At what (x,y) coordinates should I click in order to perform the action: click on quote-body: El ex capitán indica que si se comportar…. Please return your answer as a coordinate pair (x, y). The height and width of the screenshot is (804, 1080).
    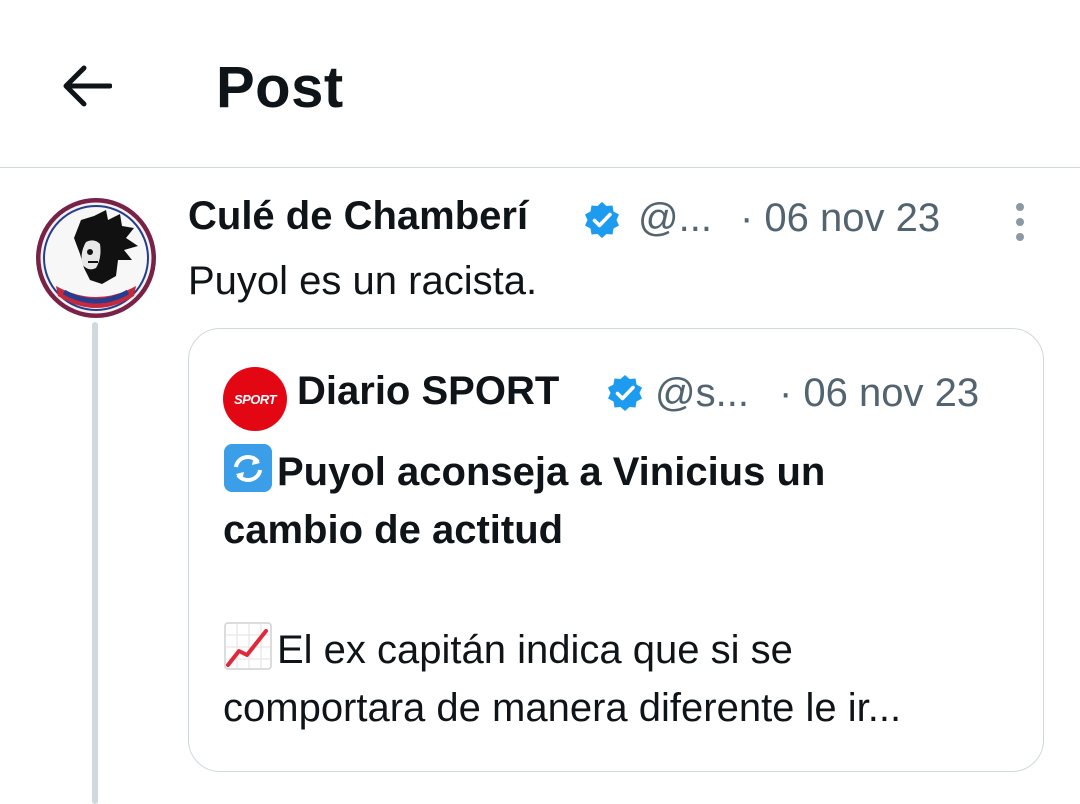
    Looking at the image, I should click on (623, 679).